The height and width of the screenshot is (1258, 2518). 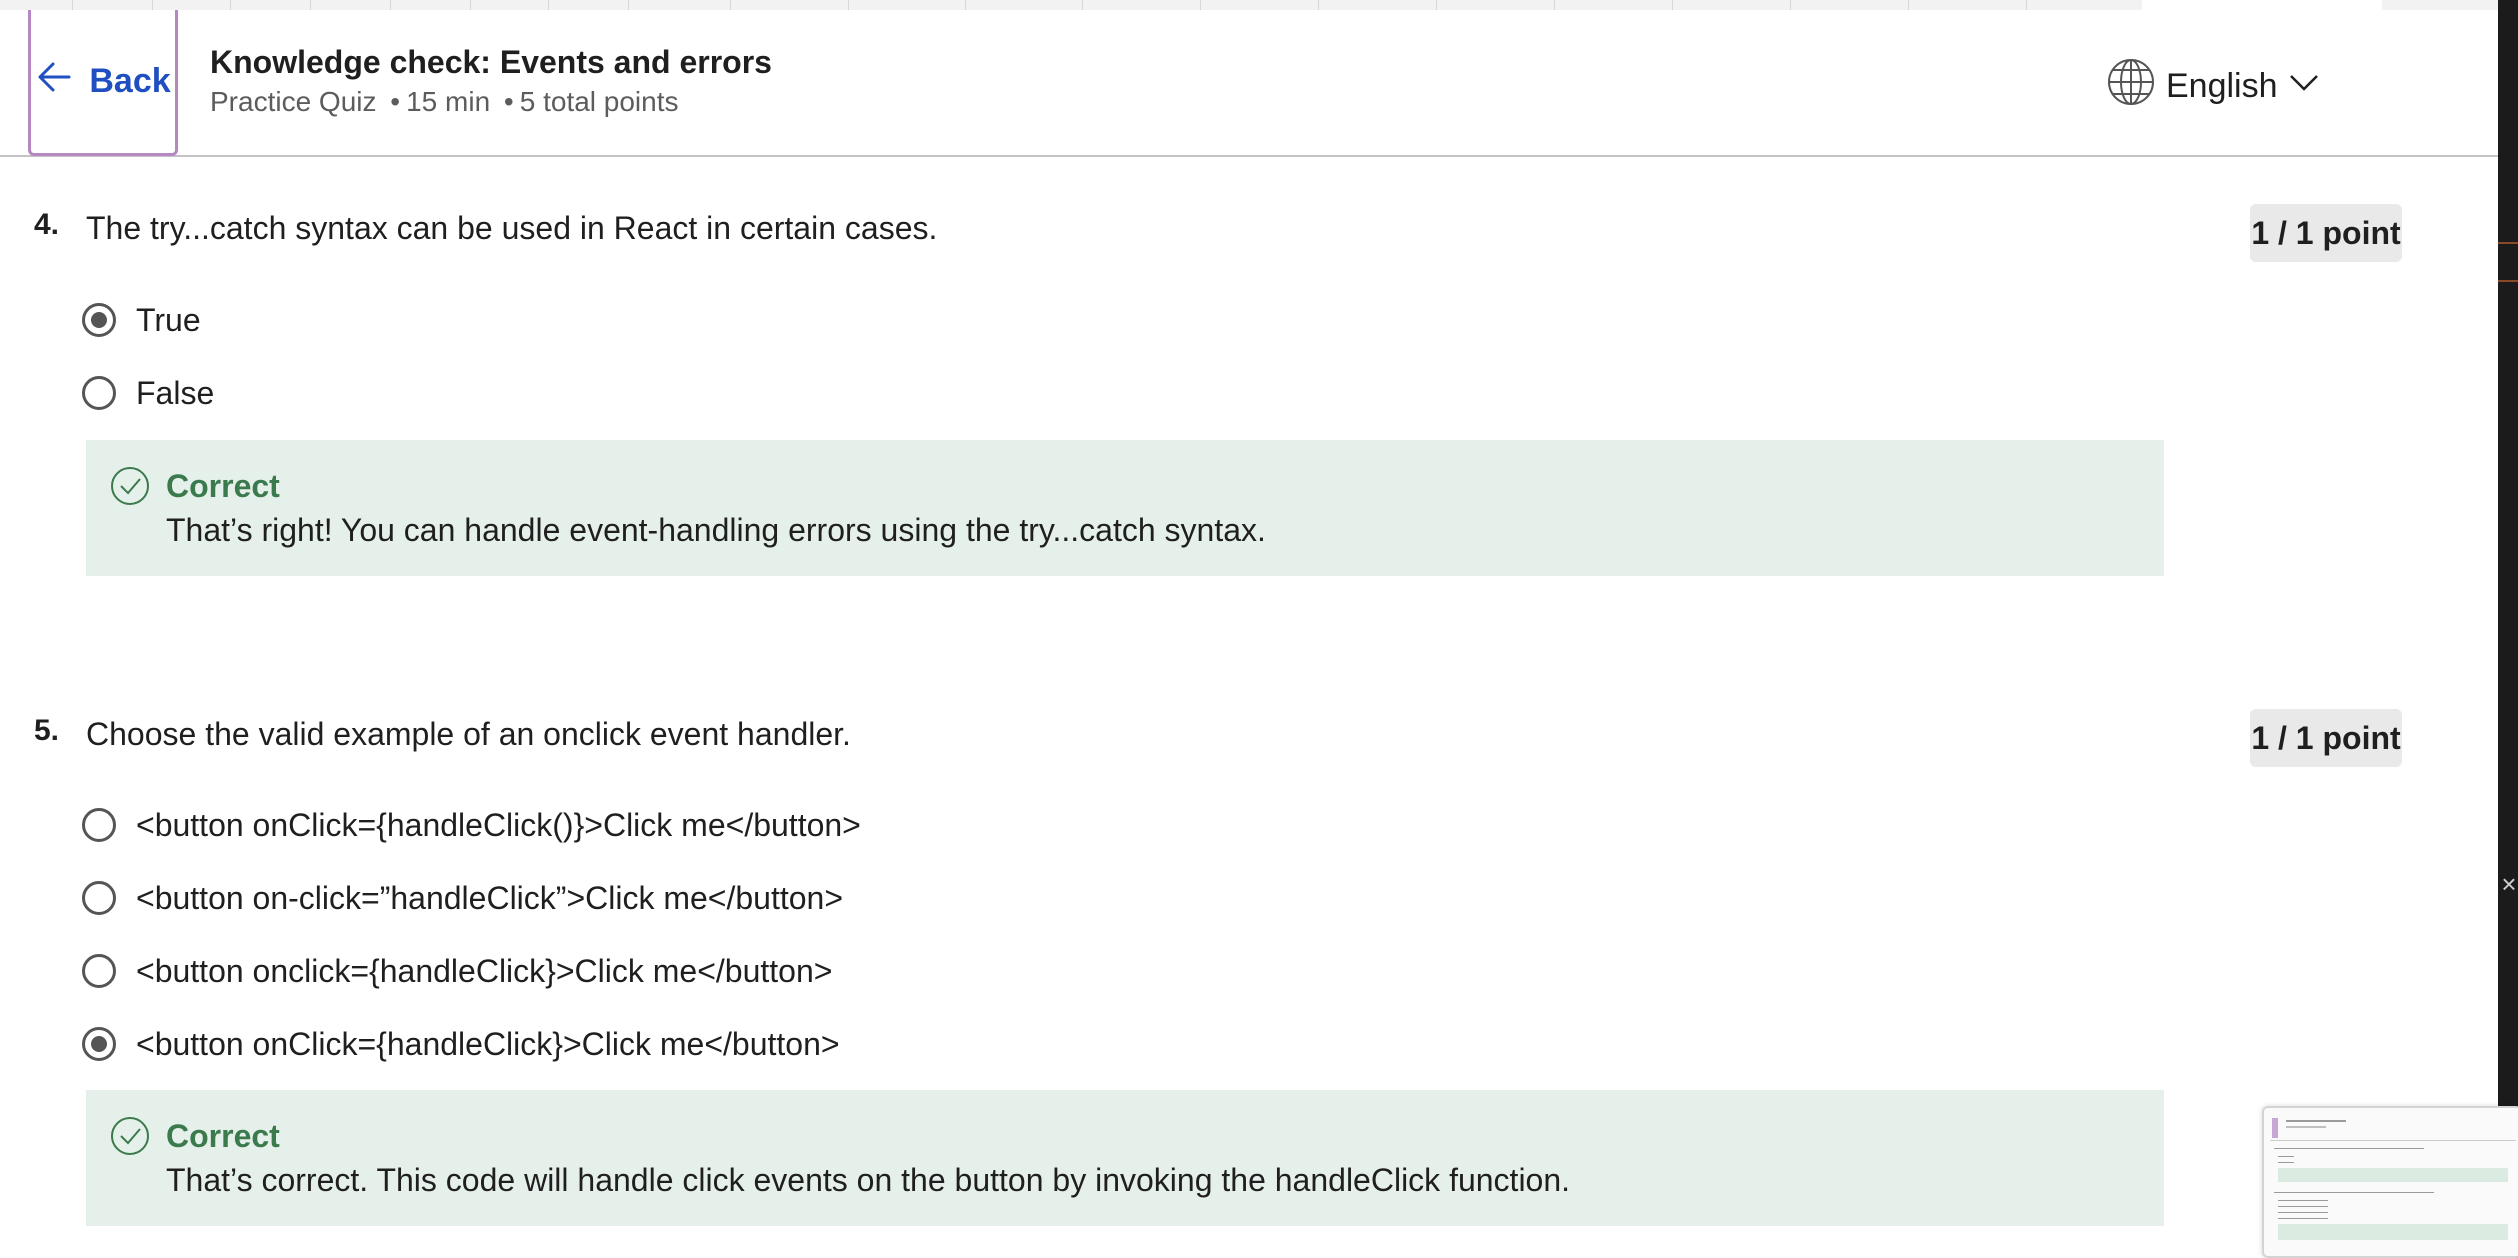 I want to click on language-label: English, so click(x=2222, y=85).